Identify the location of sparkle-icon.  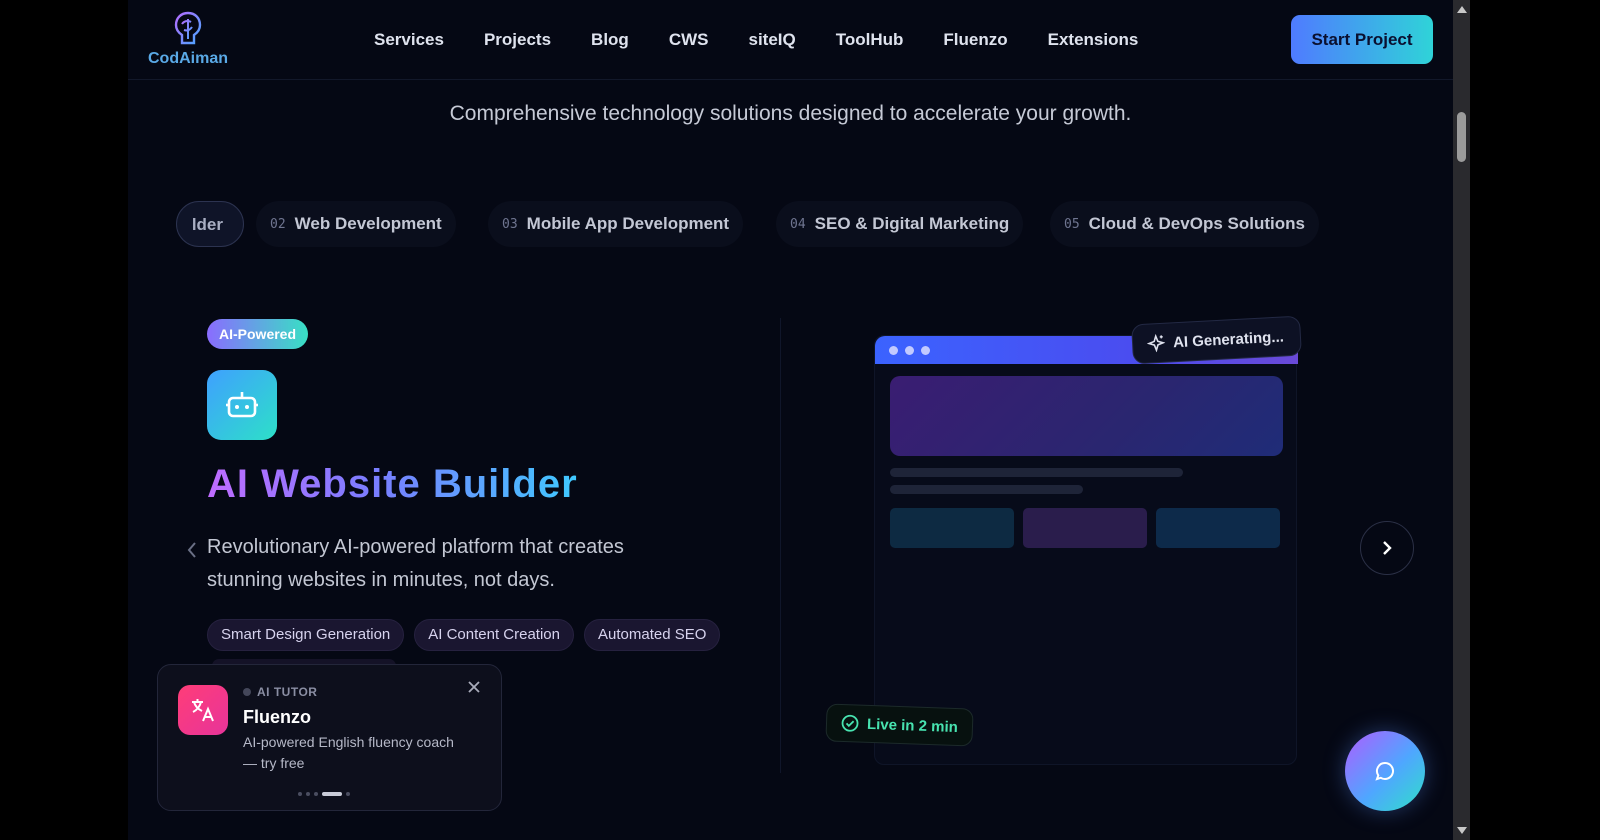
(1156, 343).